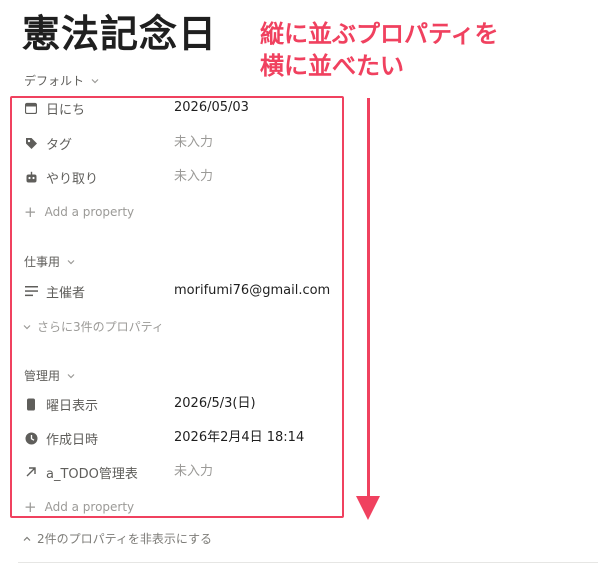 The width and height of the screenshot is (598, 568). I want to click on annotation-arrow-shaft, so click(368, 299).